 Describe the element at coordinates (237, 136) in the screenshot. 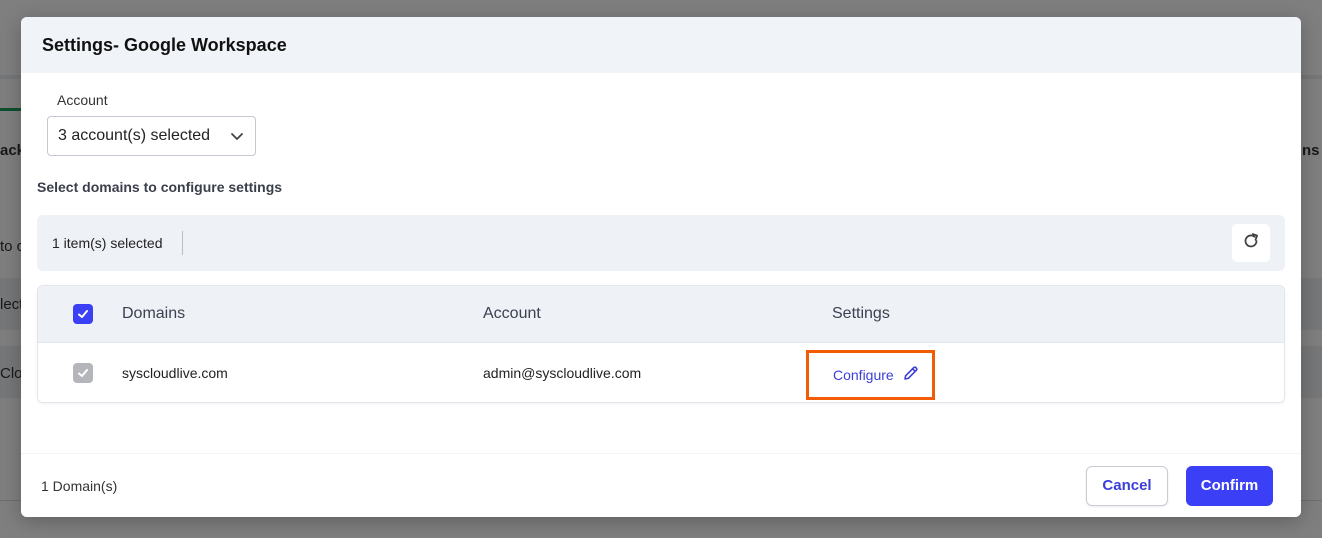

I see `chevron-down-icon` at that location.